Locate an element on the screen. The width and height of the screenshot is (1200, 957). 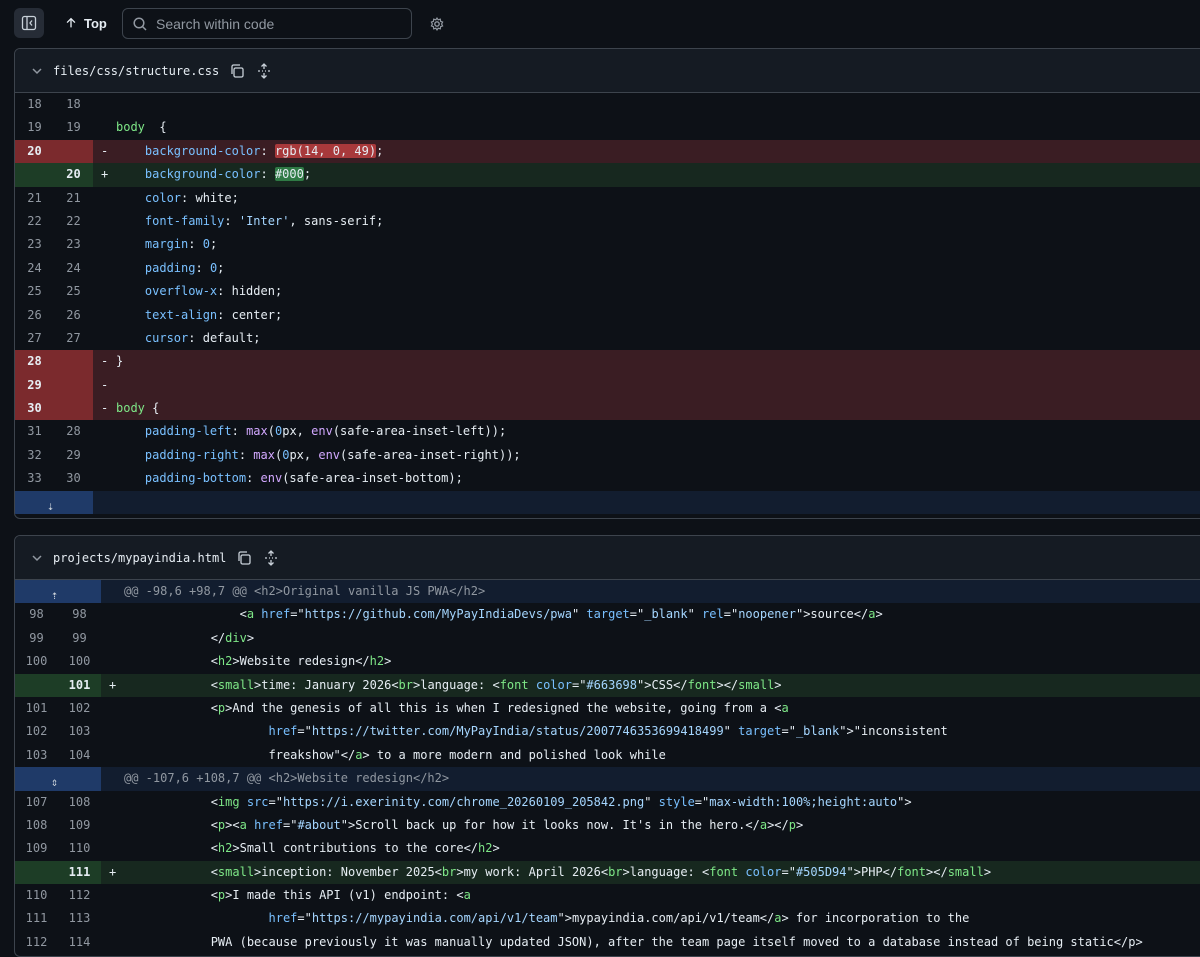
new-line-number: 100 is located at coordinates (79, 661).